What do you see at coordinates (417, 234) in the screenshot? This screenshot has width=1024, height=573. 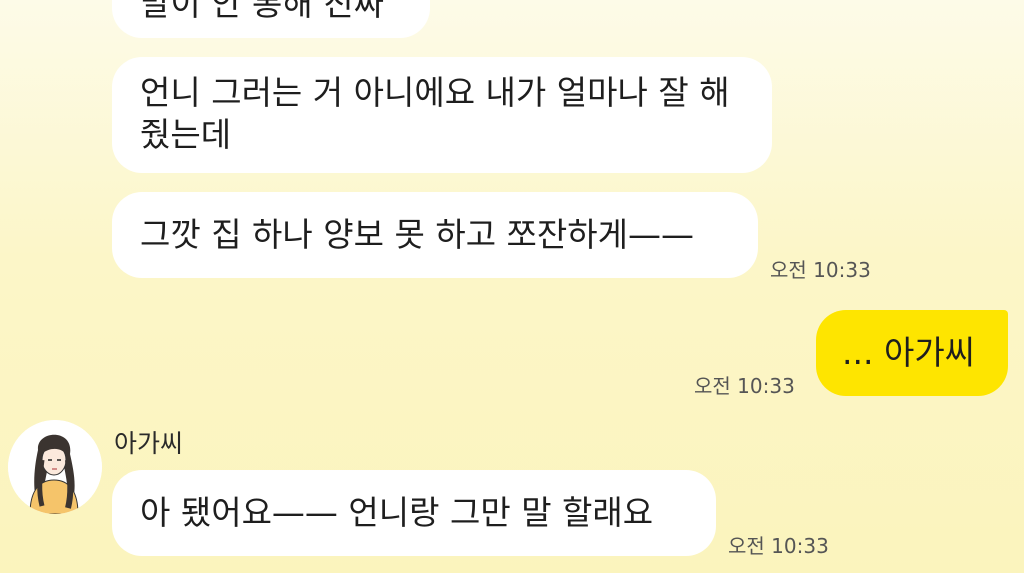 I see `message-text: 그깟 집 하나 양보 못 하고 쪼잔하게——` at bounding box center [417, 234].